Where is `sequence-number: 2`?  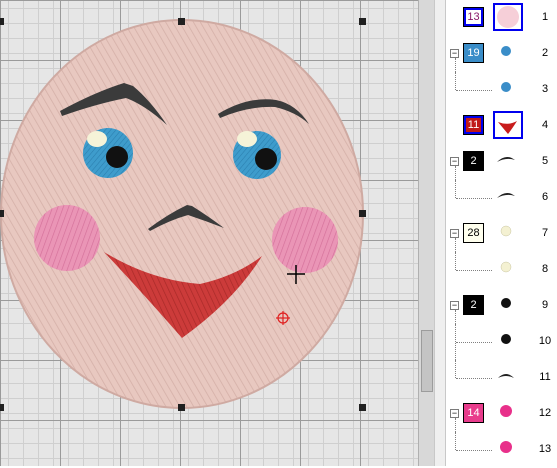 sequence-number: 2 is located at coordinates (545, 53).